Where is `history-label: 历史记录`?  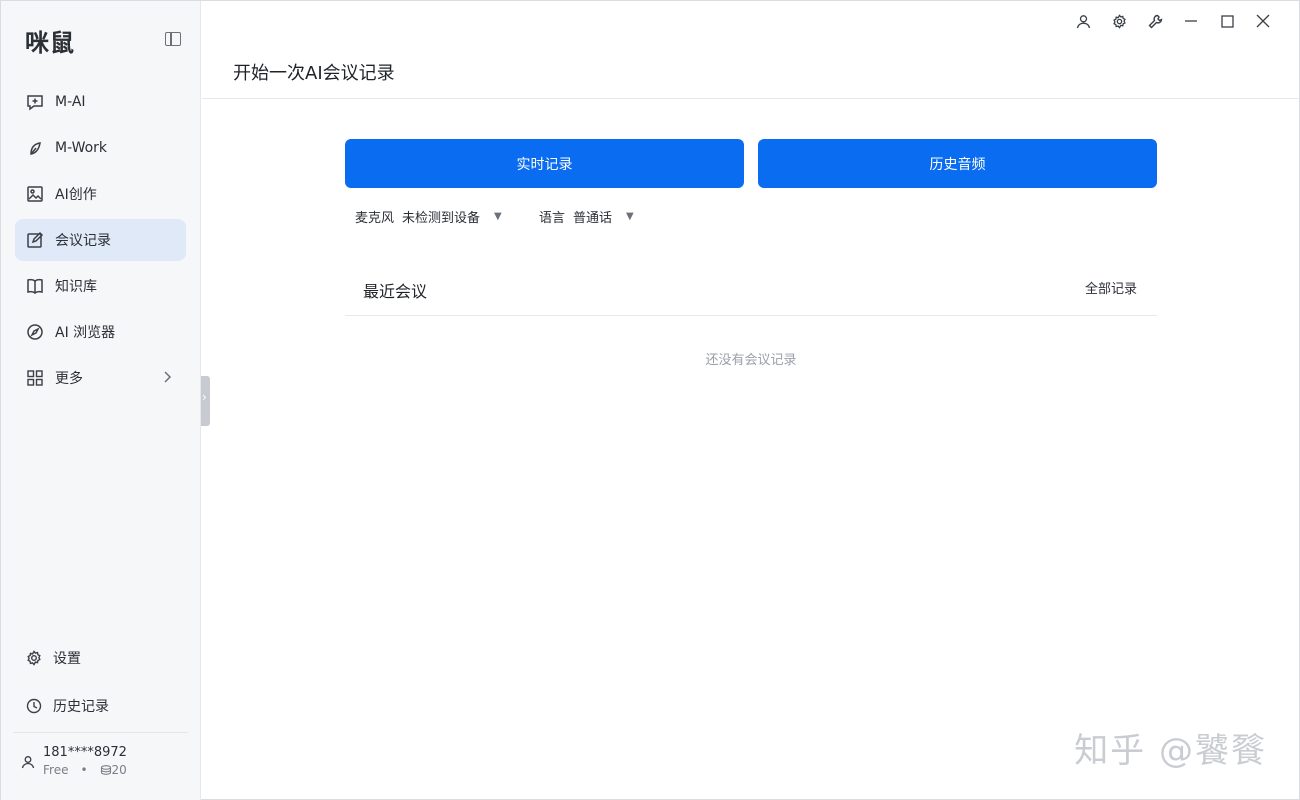 history-label: 历史记录 is located at coordinates (81, 707).